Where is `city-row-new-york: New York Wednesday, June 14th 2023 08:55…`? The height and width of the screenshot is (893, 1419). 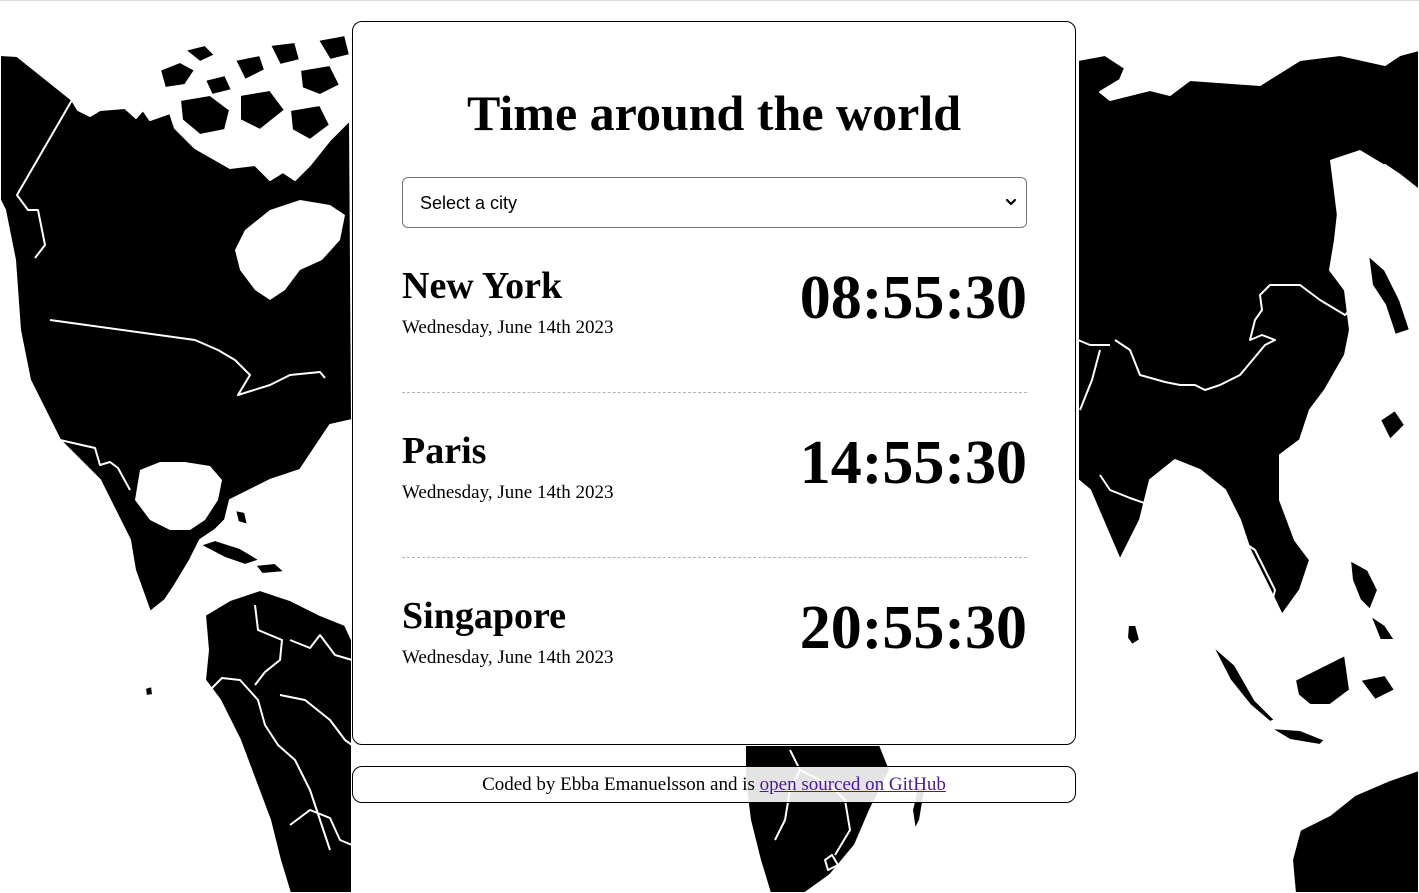
city-row-new-york: New York Wednesday, June 14th 2023 08:55… is located at coordinates (714, 310).